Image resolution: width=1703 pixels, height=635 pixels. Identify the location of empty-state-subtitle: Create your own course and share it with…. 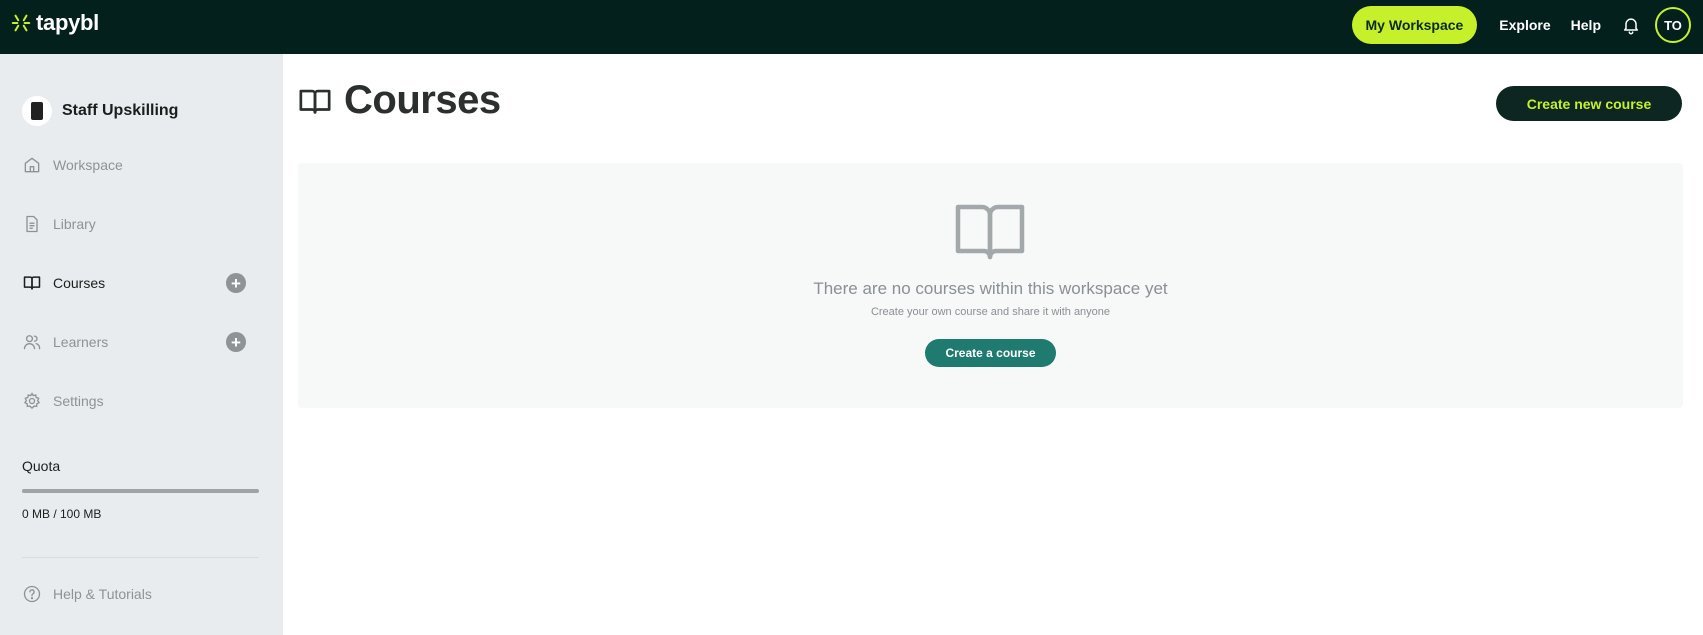
(990, 312).